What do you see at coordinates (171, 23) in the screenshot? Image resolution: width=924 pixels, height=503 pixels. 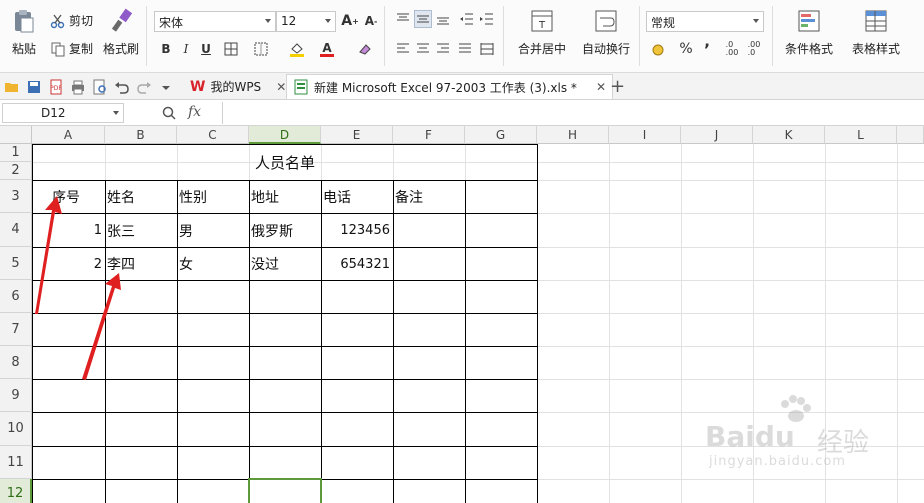 I see `font-name-value: 宋体` at bounding box center [171, 23].